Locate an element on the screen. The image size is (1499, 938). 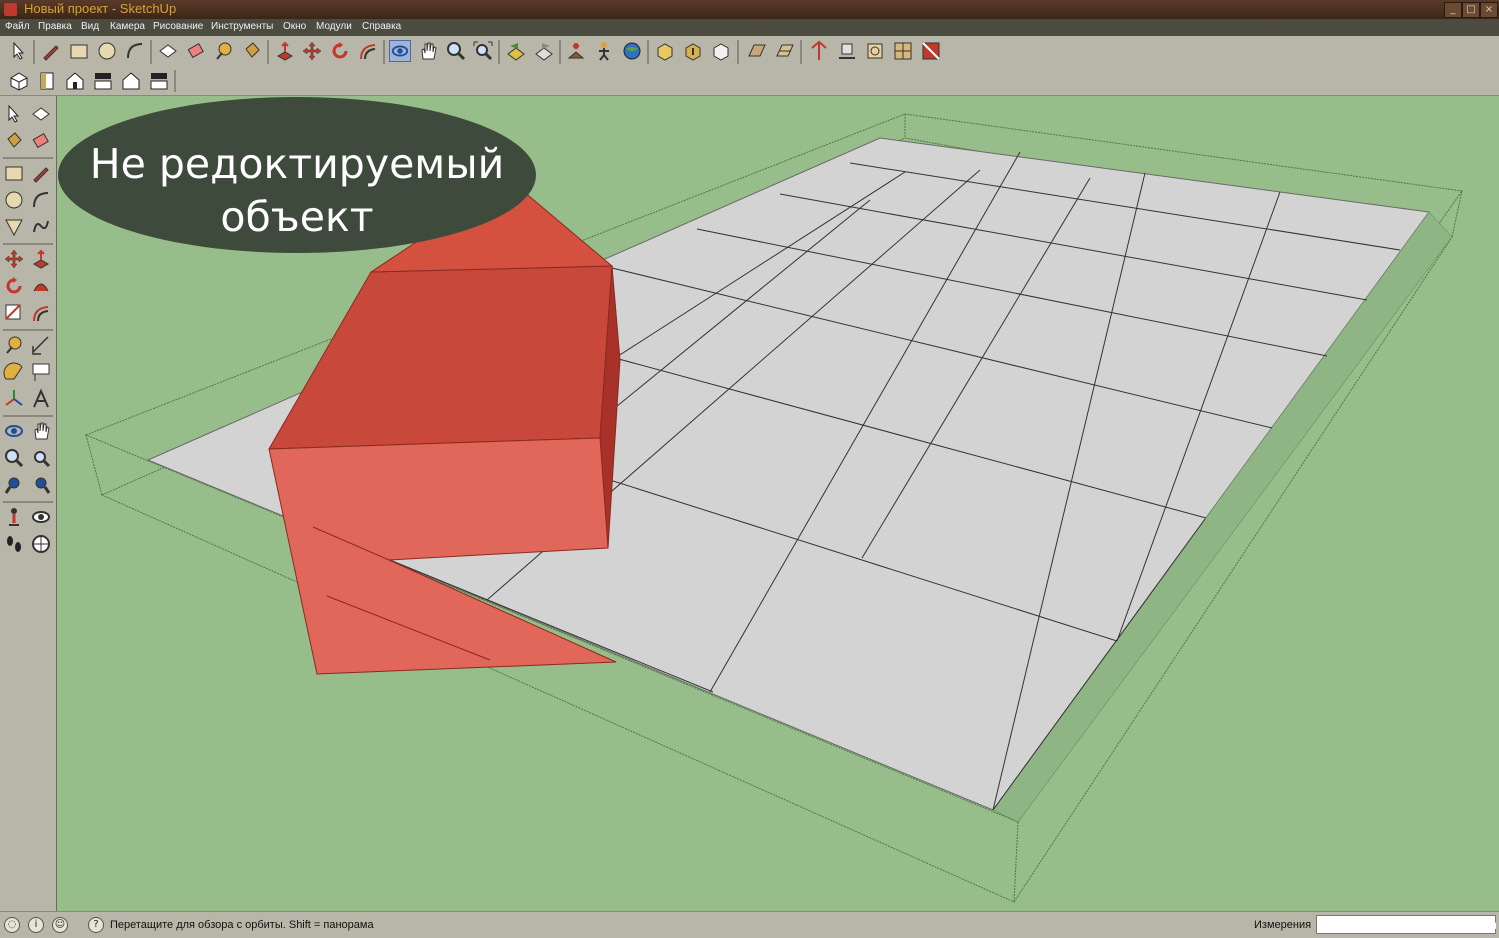
callout-line-1: Не редоктируемый is located at coordinates (297, 164).